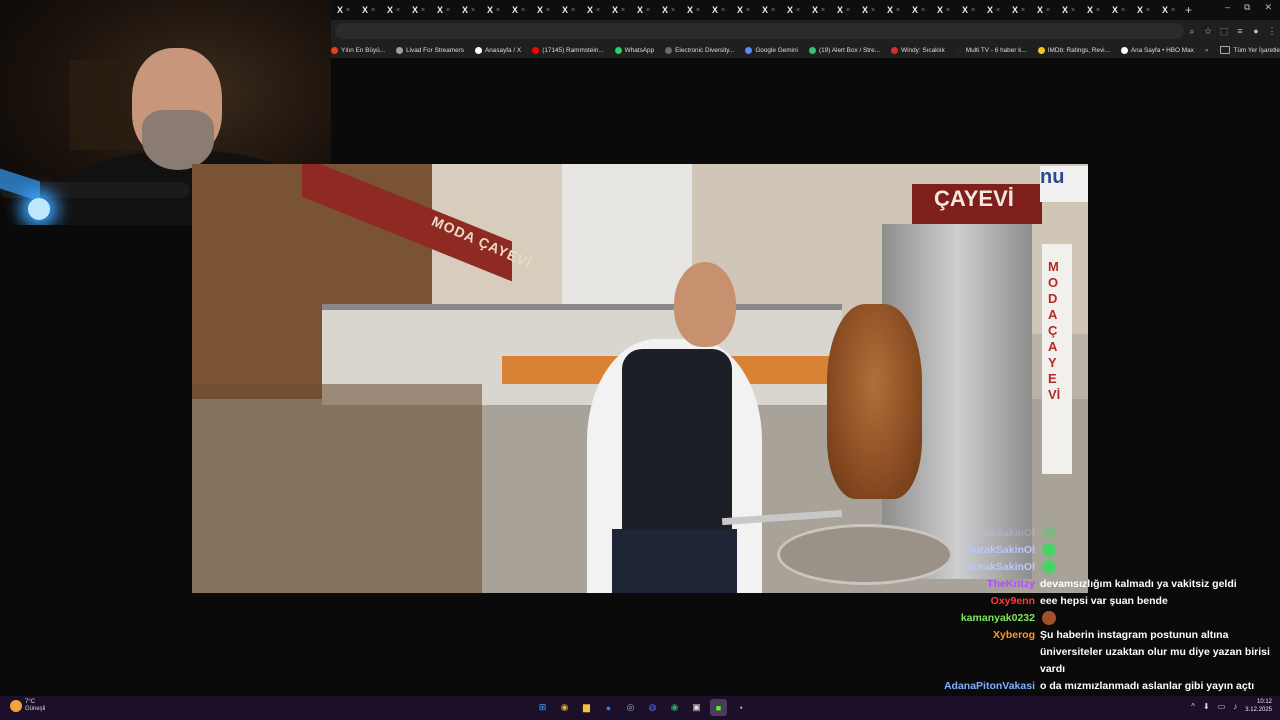 This screenshot has height=720, width=1280. What do you see at coordinates (1240, 31) in the screenshot?
I see `reading-list-icon: ≡` at bounding box center [1240, 31].